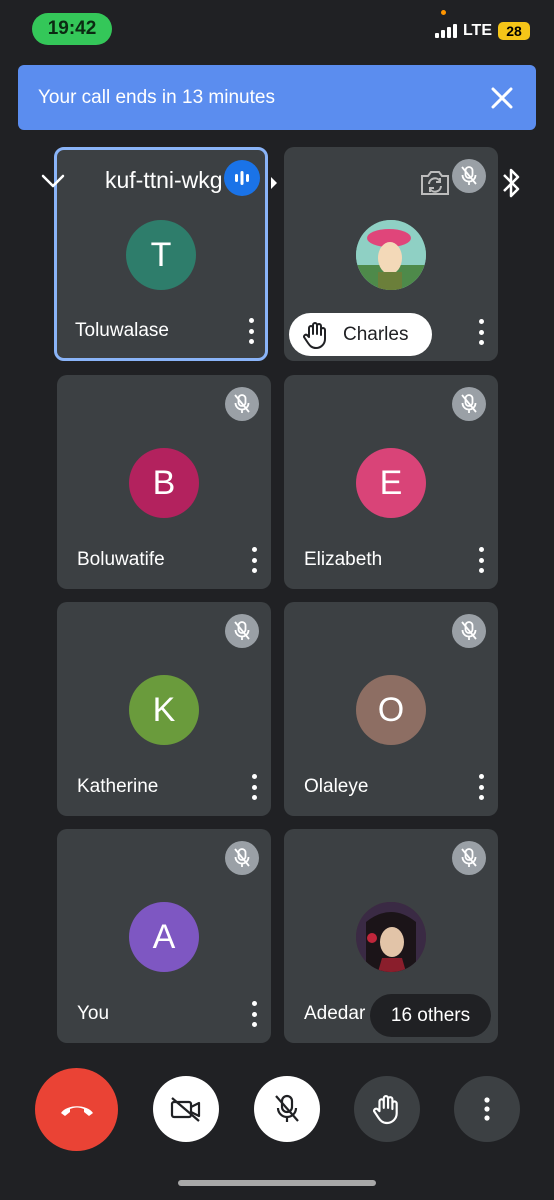 The image size is (554, 1200). Describe the element at coordinates (274, 185) in the screenshot. I see `chevron-right-icon` at that location.